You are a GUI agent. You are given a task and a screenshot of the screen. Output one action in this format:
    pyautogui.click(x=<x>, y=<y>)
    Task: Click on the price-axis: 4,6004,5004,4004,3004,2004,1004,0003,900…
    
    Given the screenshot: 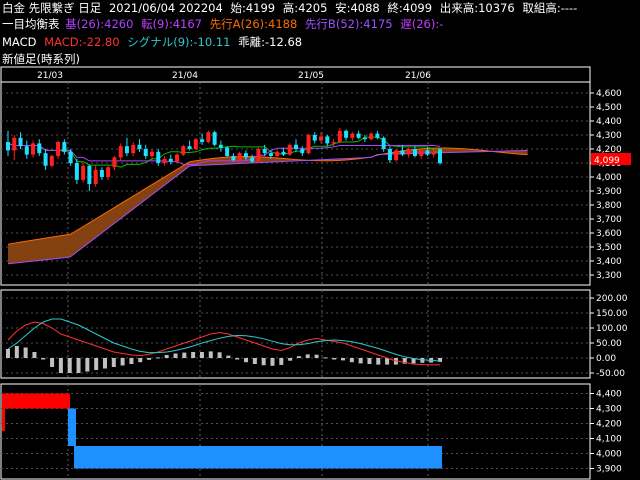 What is the action you would take?
    pyautogui.click(x=606, y=185)
    